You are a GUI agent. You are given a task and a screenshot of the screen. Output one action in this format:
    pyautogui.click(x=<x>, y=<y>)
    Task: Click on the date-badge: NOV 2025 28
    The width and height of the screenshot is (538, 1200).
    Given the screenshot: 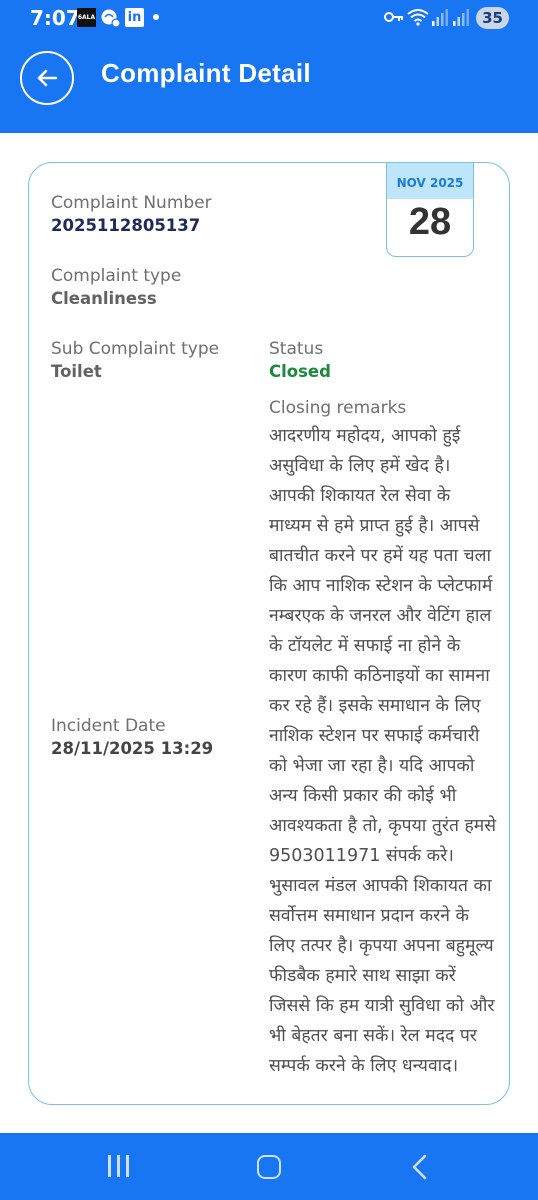 What is the action you would take?
    pyautogui.click(x=430, y=210)
    